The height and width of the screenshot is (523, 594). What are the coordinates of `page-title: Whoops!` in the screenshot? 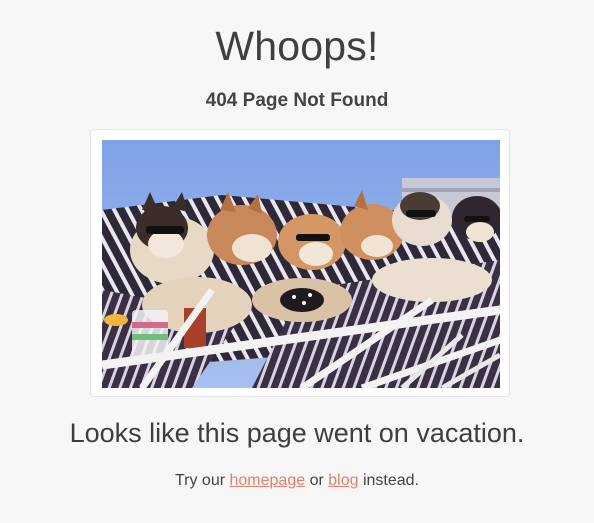 It's located at (297, 46).